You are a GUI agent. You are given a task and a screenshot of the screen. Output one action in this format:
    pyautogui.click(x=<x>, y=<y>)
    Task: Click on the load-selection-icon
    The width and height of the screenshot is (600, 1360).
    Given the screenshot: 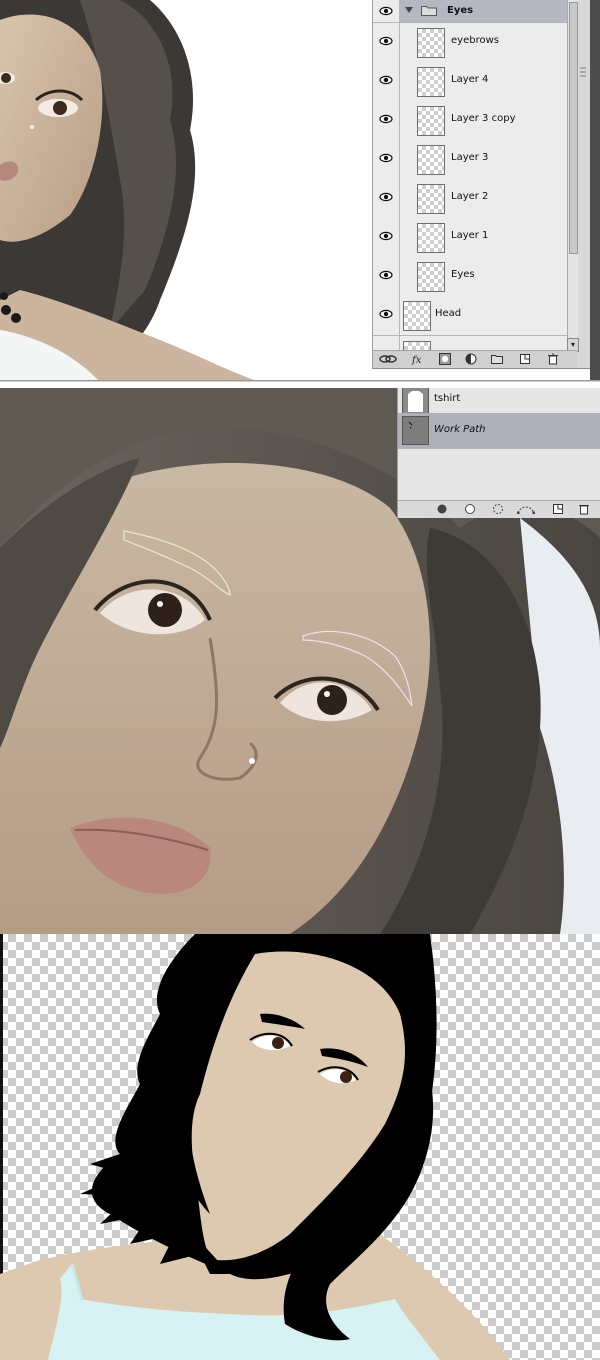 What is the action you would take?
    pyautogui.click(x=498, y=509)
    